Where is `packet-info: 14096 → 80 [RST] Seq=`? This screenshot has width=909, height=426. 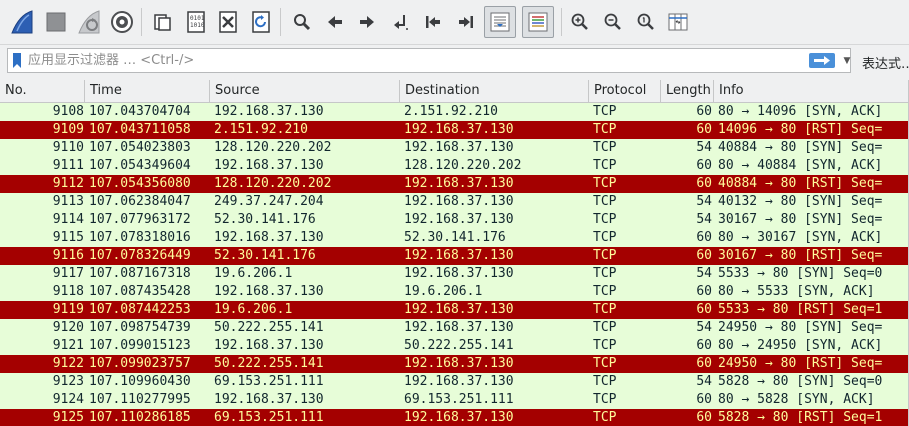
packet-info: 14096 → 80 [RST] Seq= is located at coordinates (800, 129).